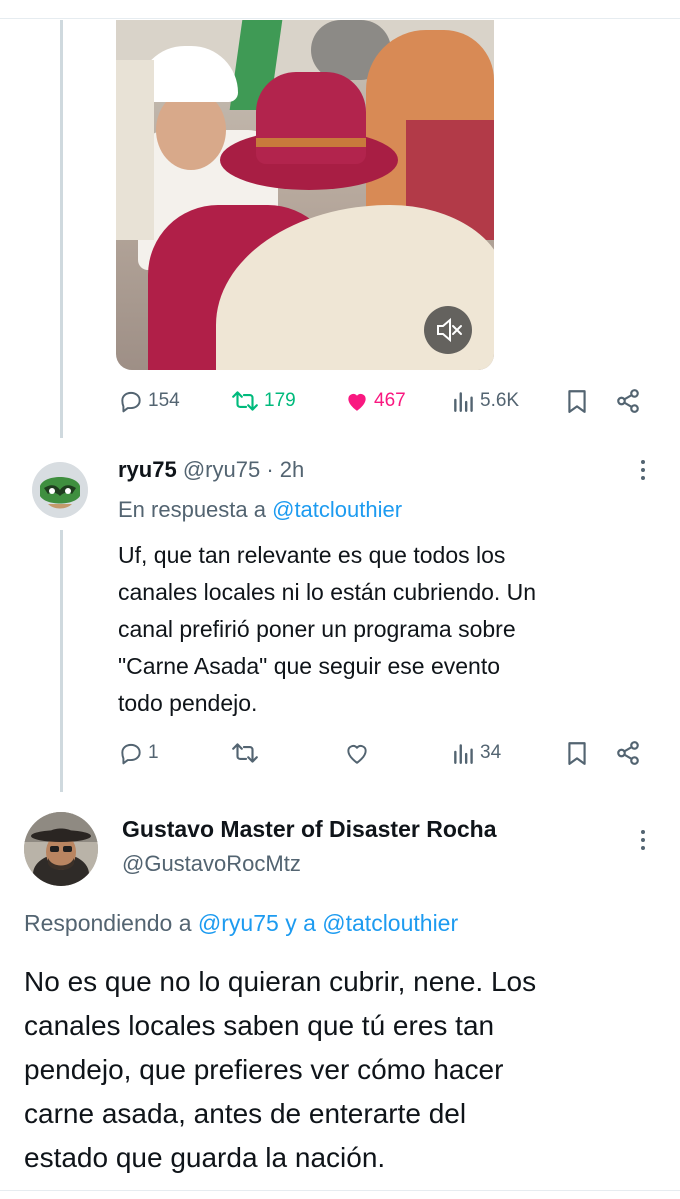 This screenshot has width=680, height=1199. Describe the element at coordinates (61, 229) in the screenshot. I see `thread-line` at that location.